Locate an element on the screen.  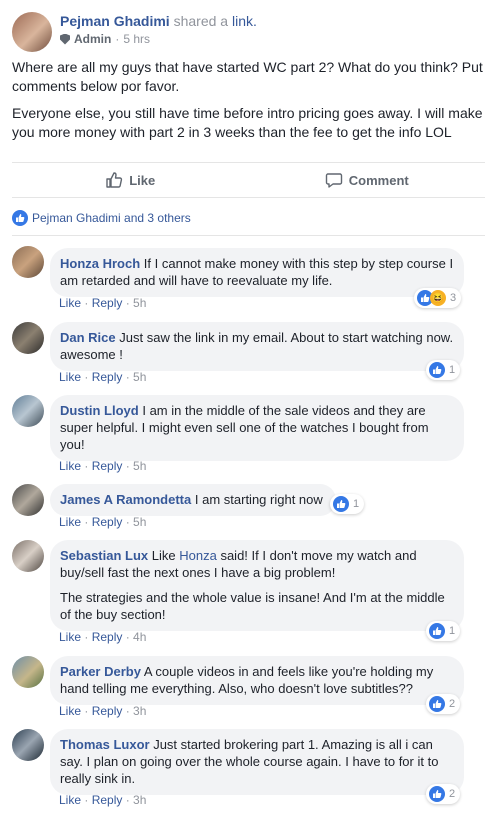
commenter-name: Sebastian Lux is located at coordinates (104, 555).